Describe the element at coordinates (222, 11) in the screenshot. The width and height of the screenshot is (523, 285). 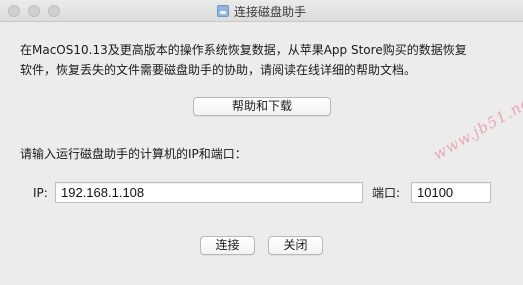
I see `disk-utility-icon` at that location.